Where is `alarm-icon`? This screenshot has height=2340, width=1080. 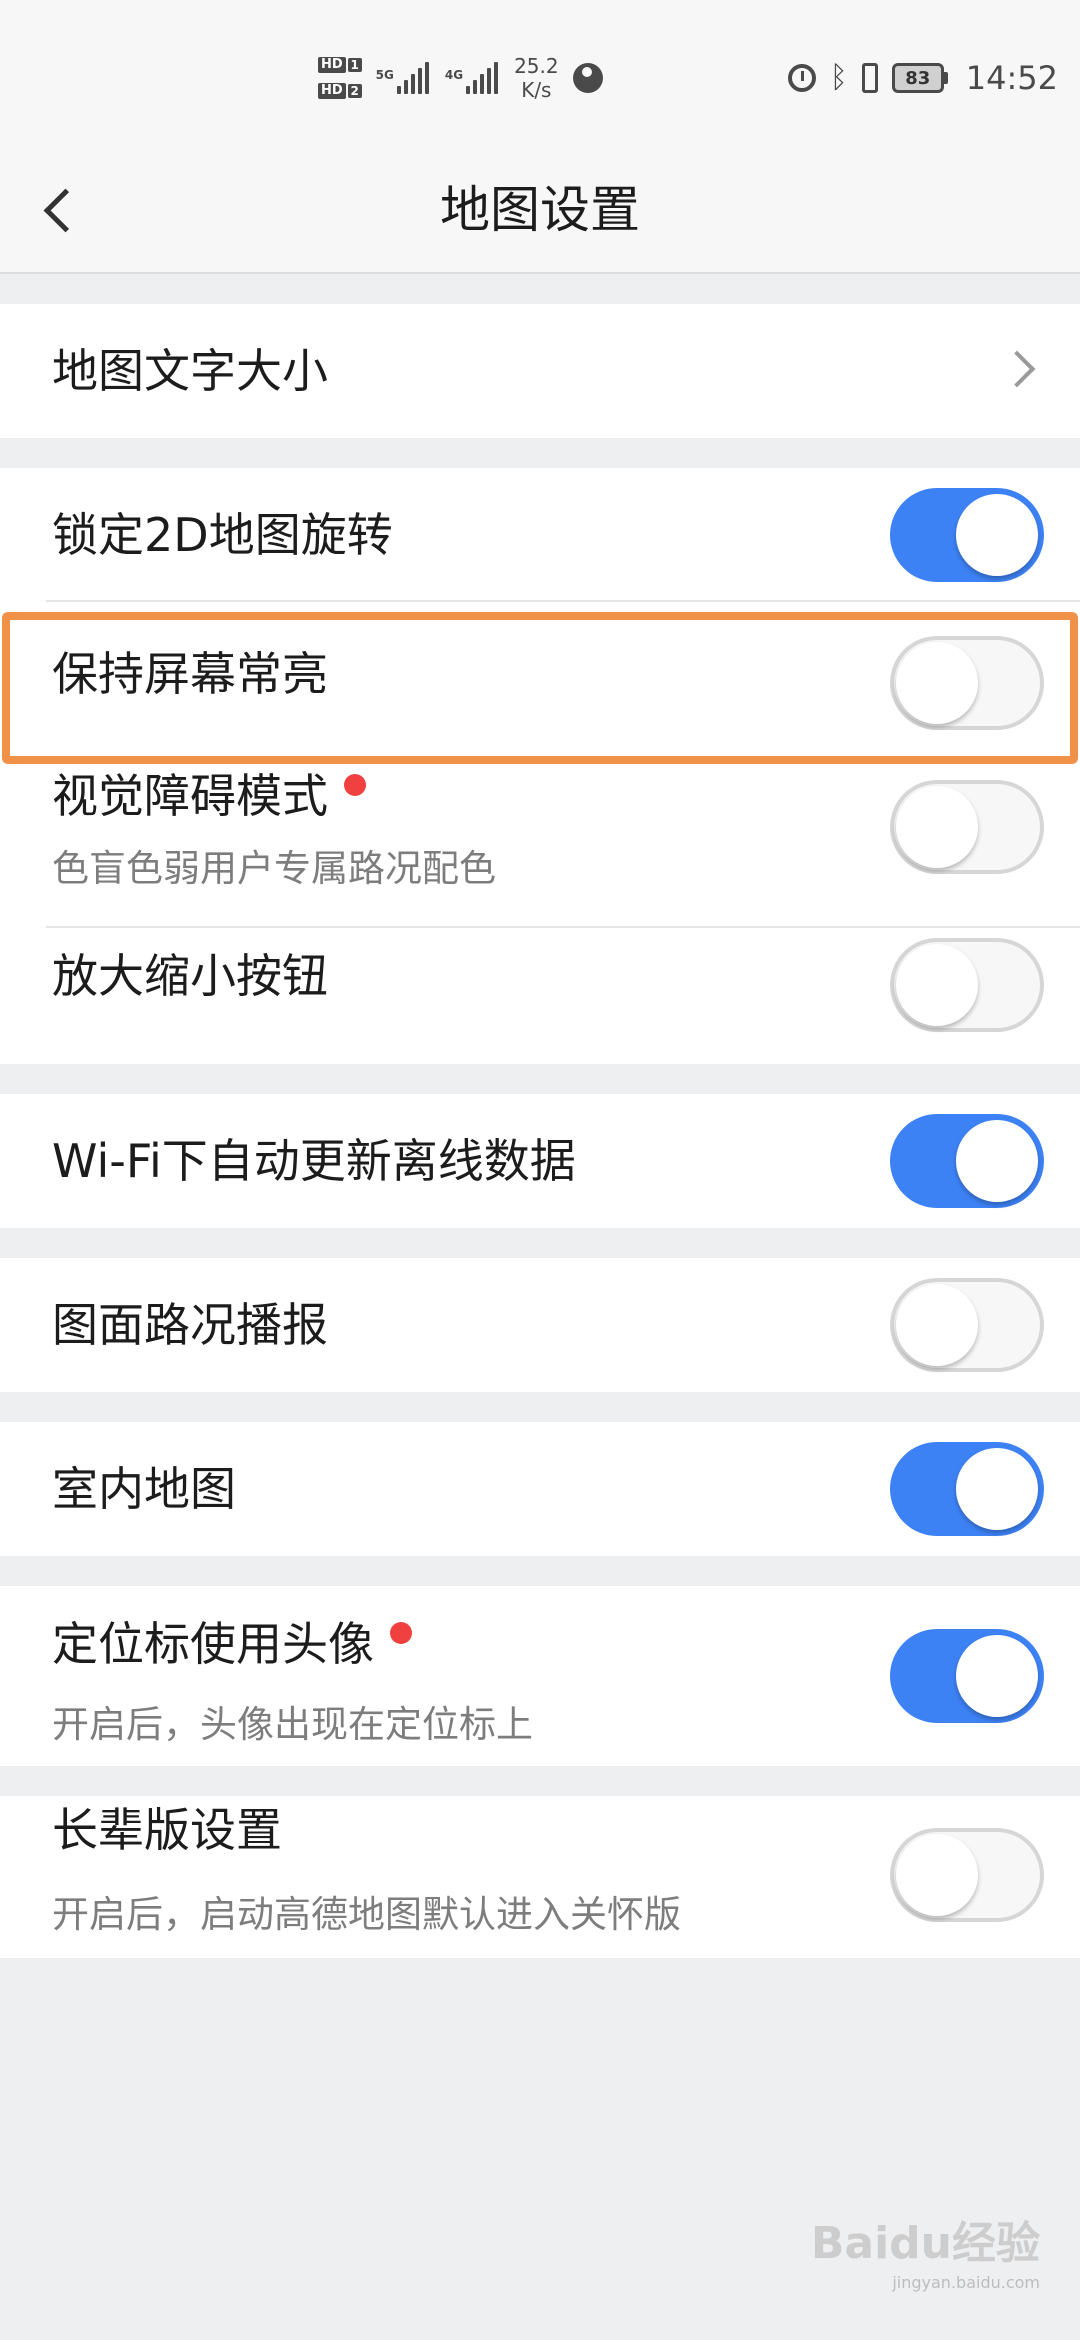 alarm-icon is located at coordinates (801, 78).